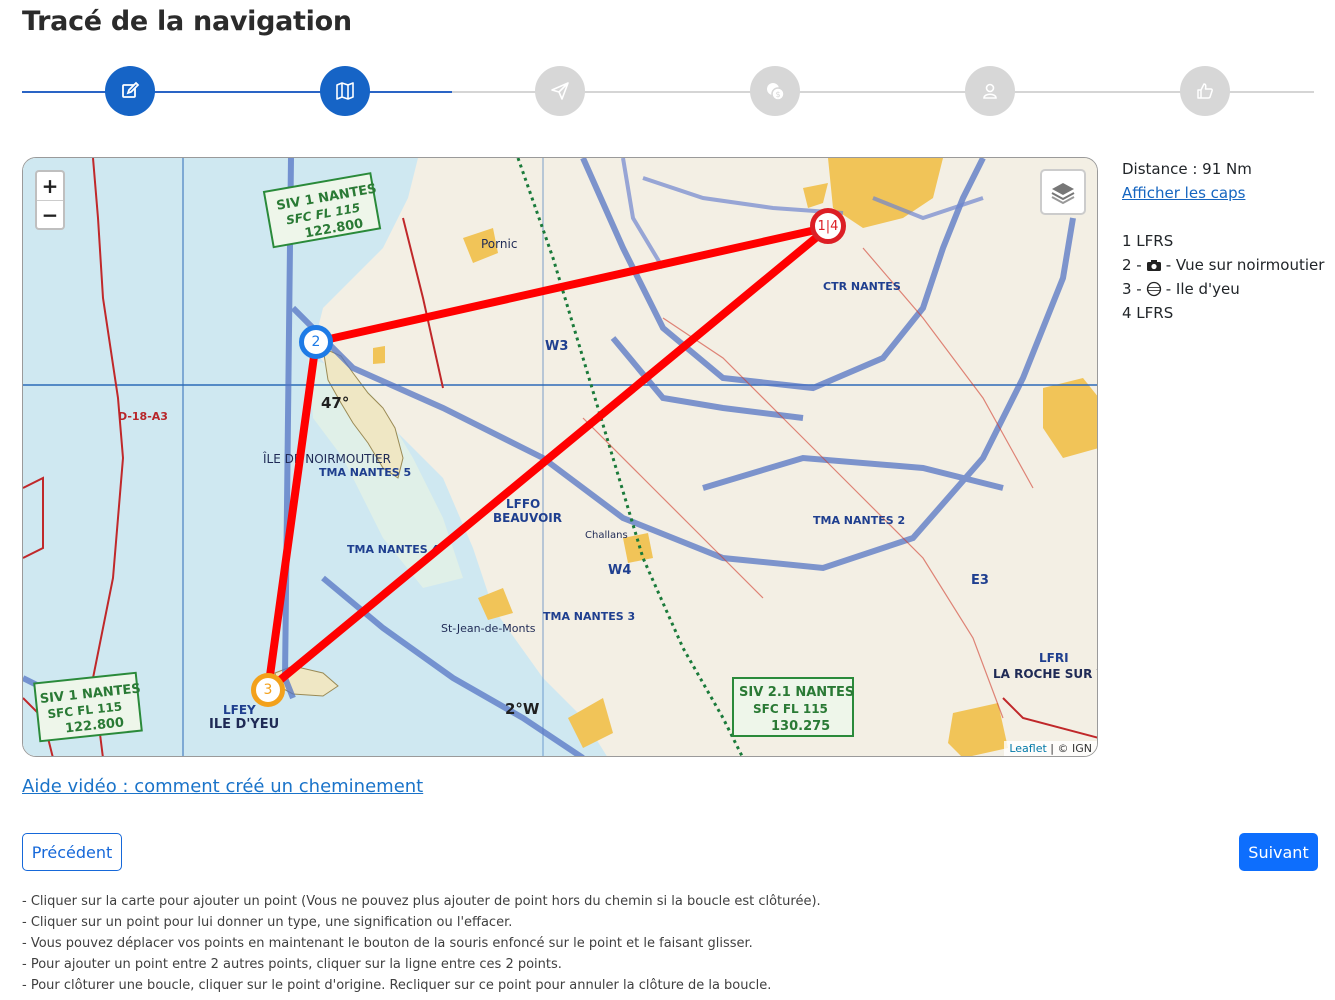 The height and width of the screenshot is (1000, 1335). I want to click on map-icon, so click(345, 91).